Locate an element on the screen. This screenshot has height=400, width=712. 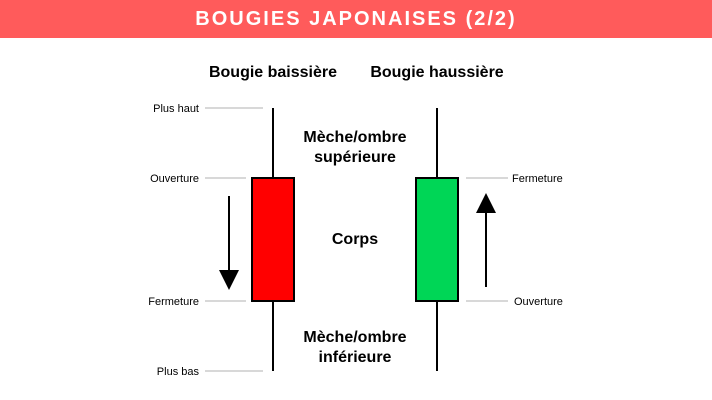
label-open-right: Ouverture is located at coordinates (538, 302).